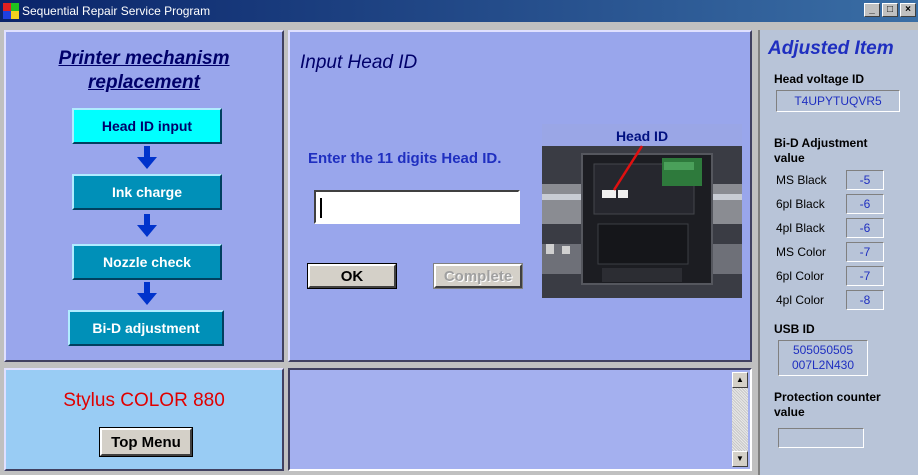  Describe the element at coordinates (831, 48) in the screenshot. I see `adjusted-title: Adjusted Item` at that location.